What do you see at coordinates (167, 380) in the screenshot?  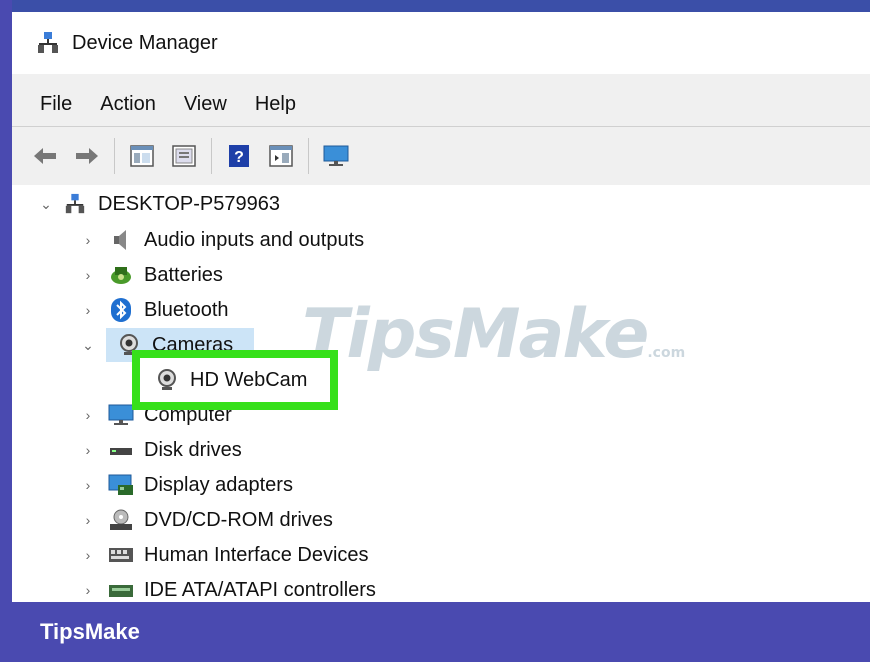 I see `webcam-icon` at bounding box center [167, 380].